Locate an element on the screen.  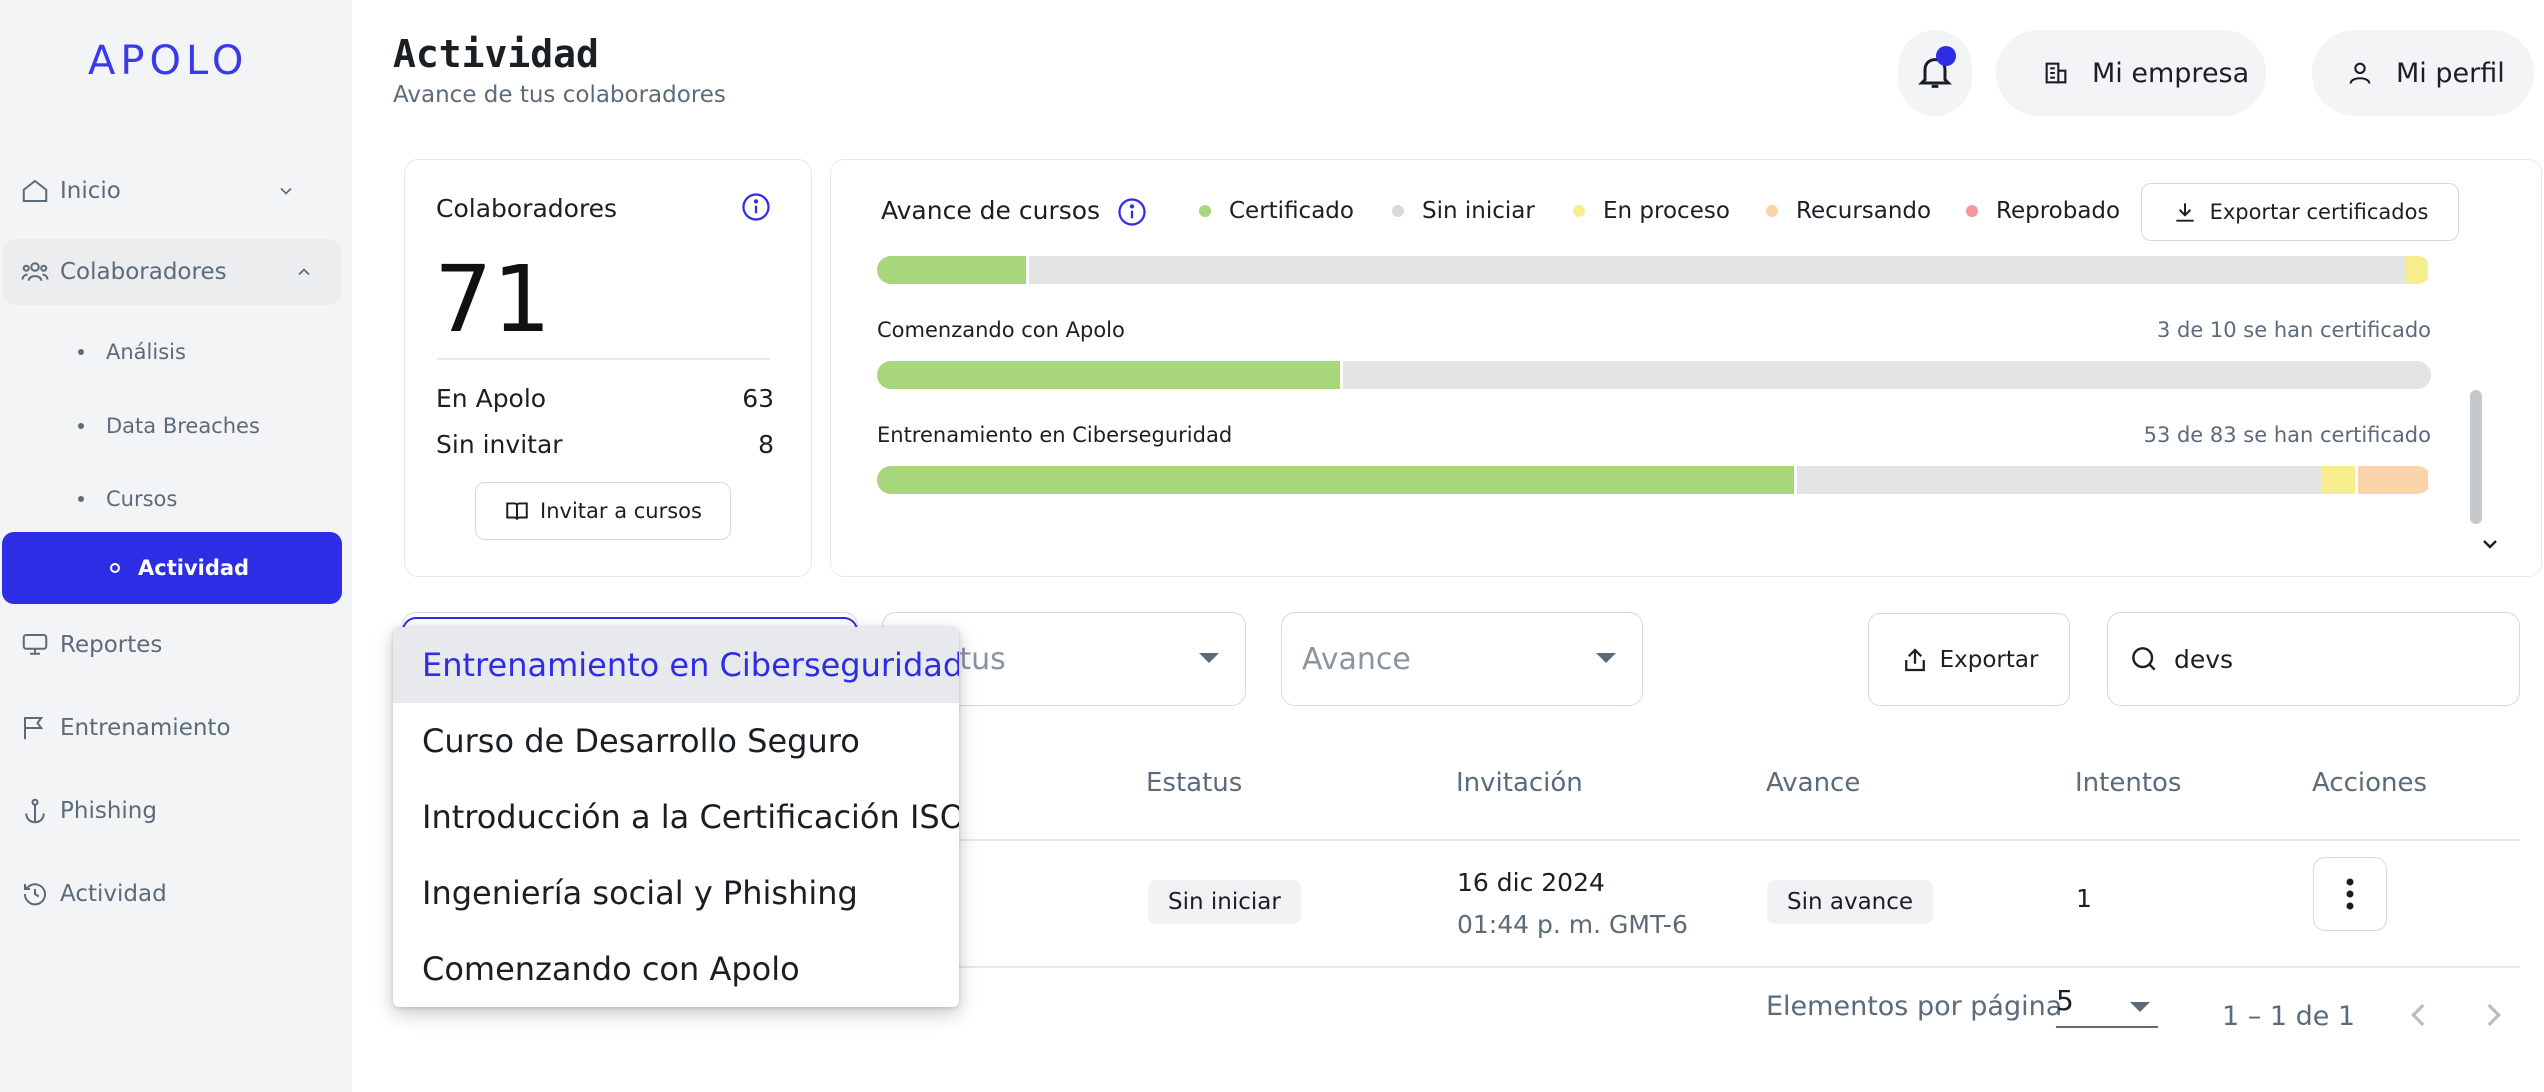
building-icon is located at coordinates (2056, 73).